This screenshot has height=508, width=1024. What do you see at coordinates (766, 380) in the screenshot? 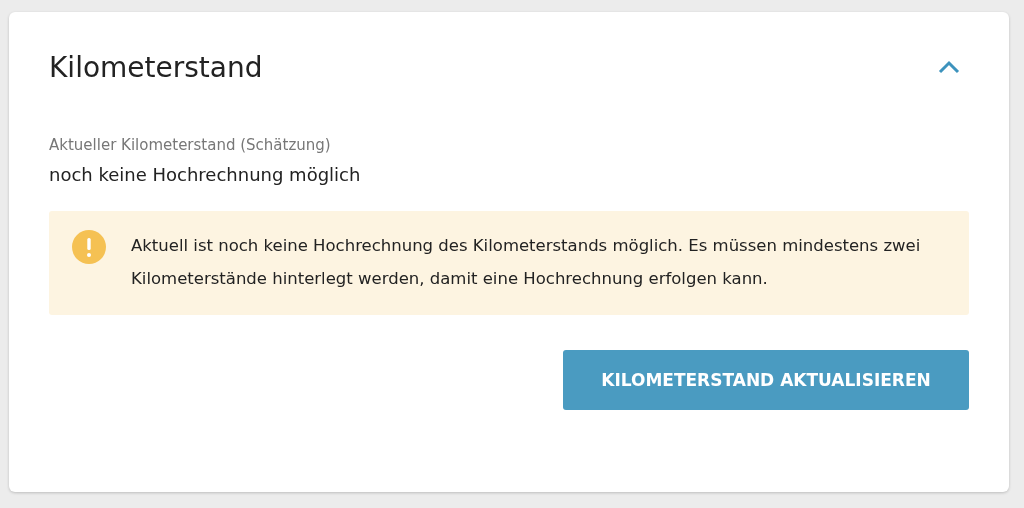
I see `update-button: KILOMETERSTAND AKTUALISIEREN` at bounding box center [766, 380].